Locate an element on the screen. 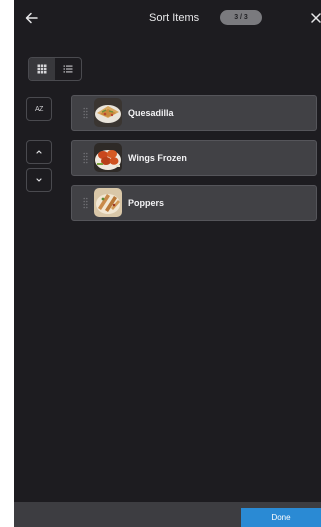 Image resolution: width=321 pixels, height=527 pixels. poppers-image is located at coordinates (108, 202).